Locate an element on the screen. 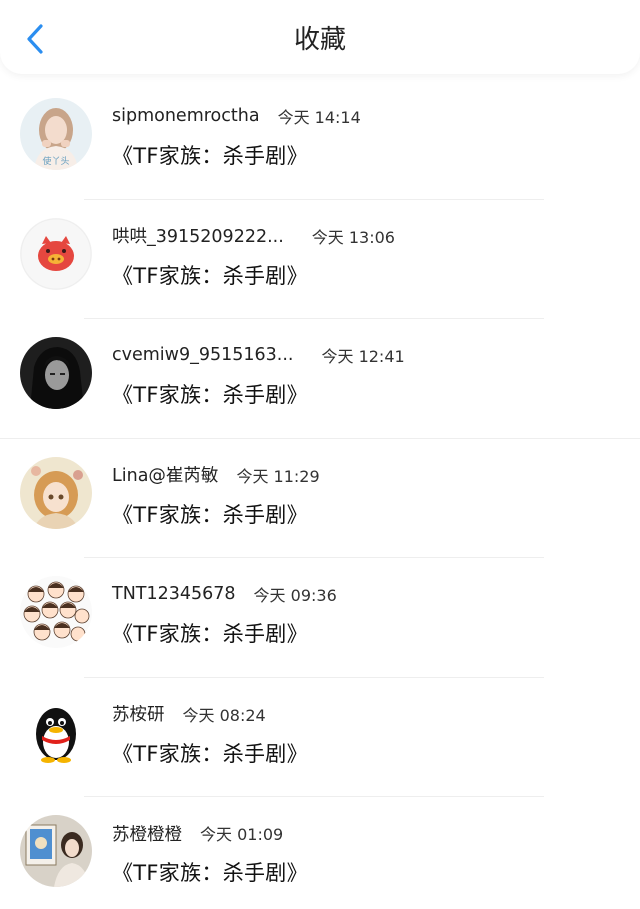 Image resolution: width=640 pixels, height=909 pixels. timestamp: 今天 01:09 is located at coordinates (242, 834).